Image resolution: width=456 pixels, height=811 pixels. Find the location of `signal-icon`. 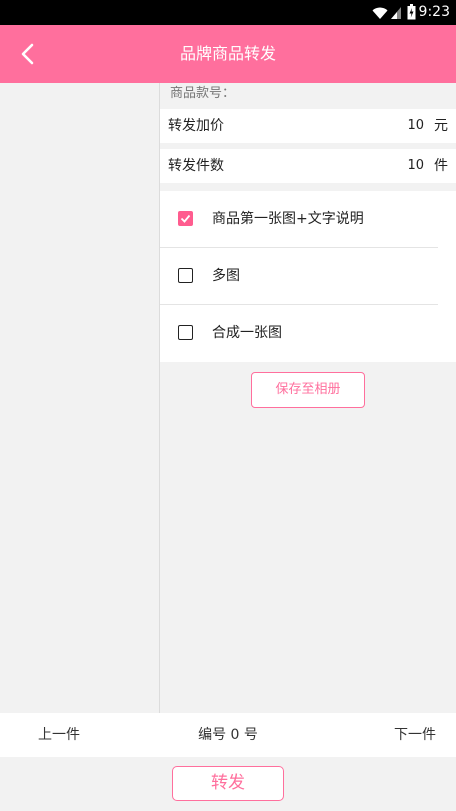

signal-icon is located at coordinates (396, 14).